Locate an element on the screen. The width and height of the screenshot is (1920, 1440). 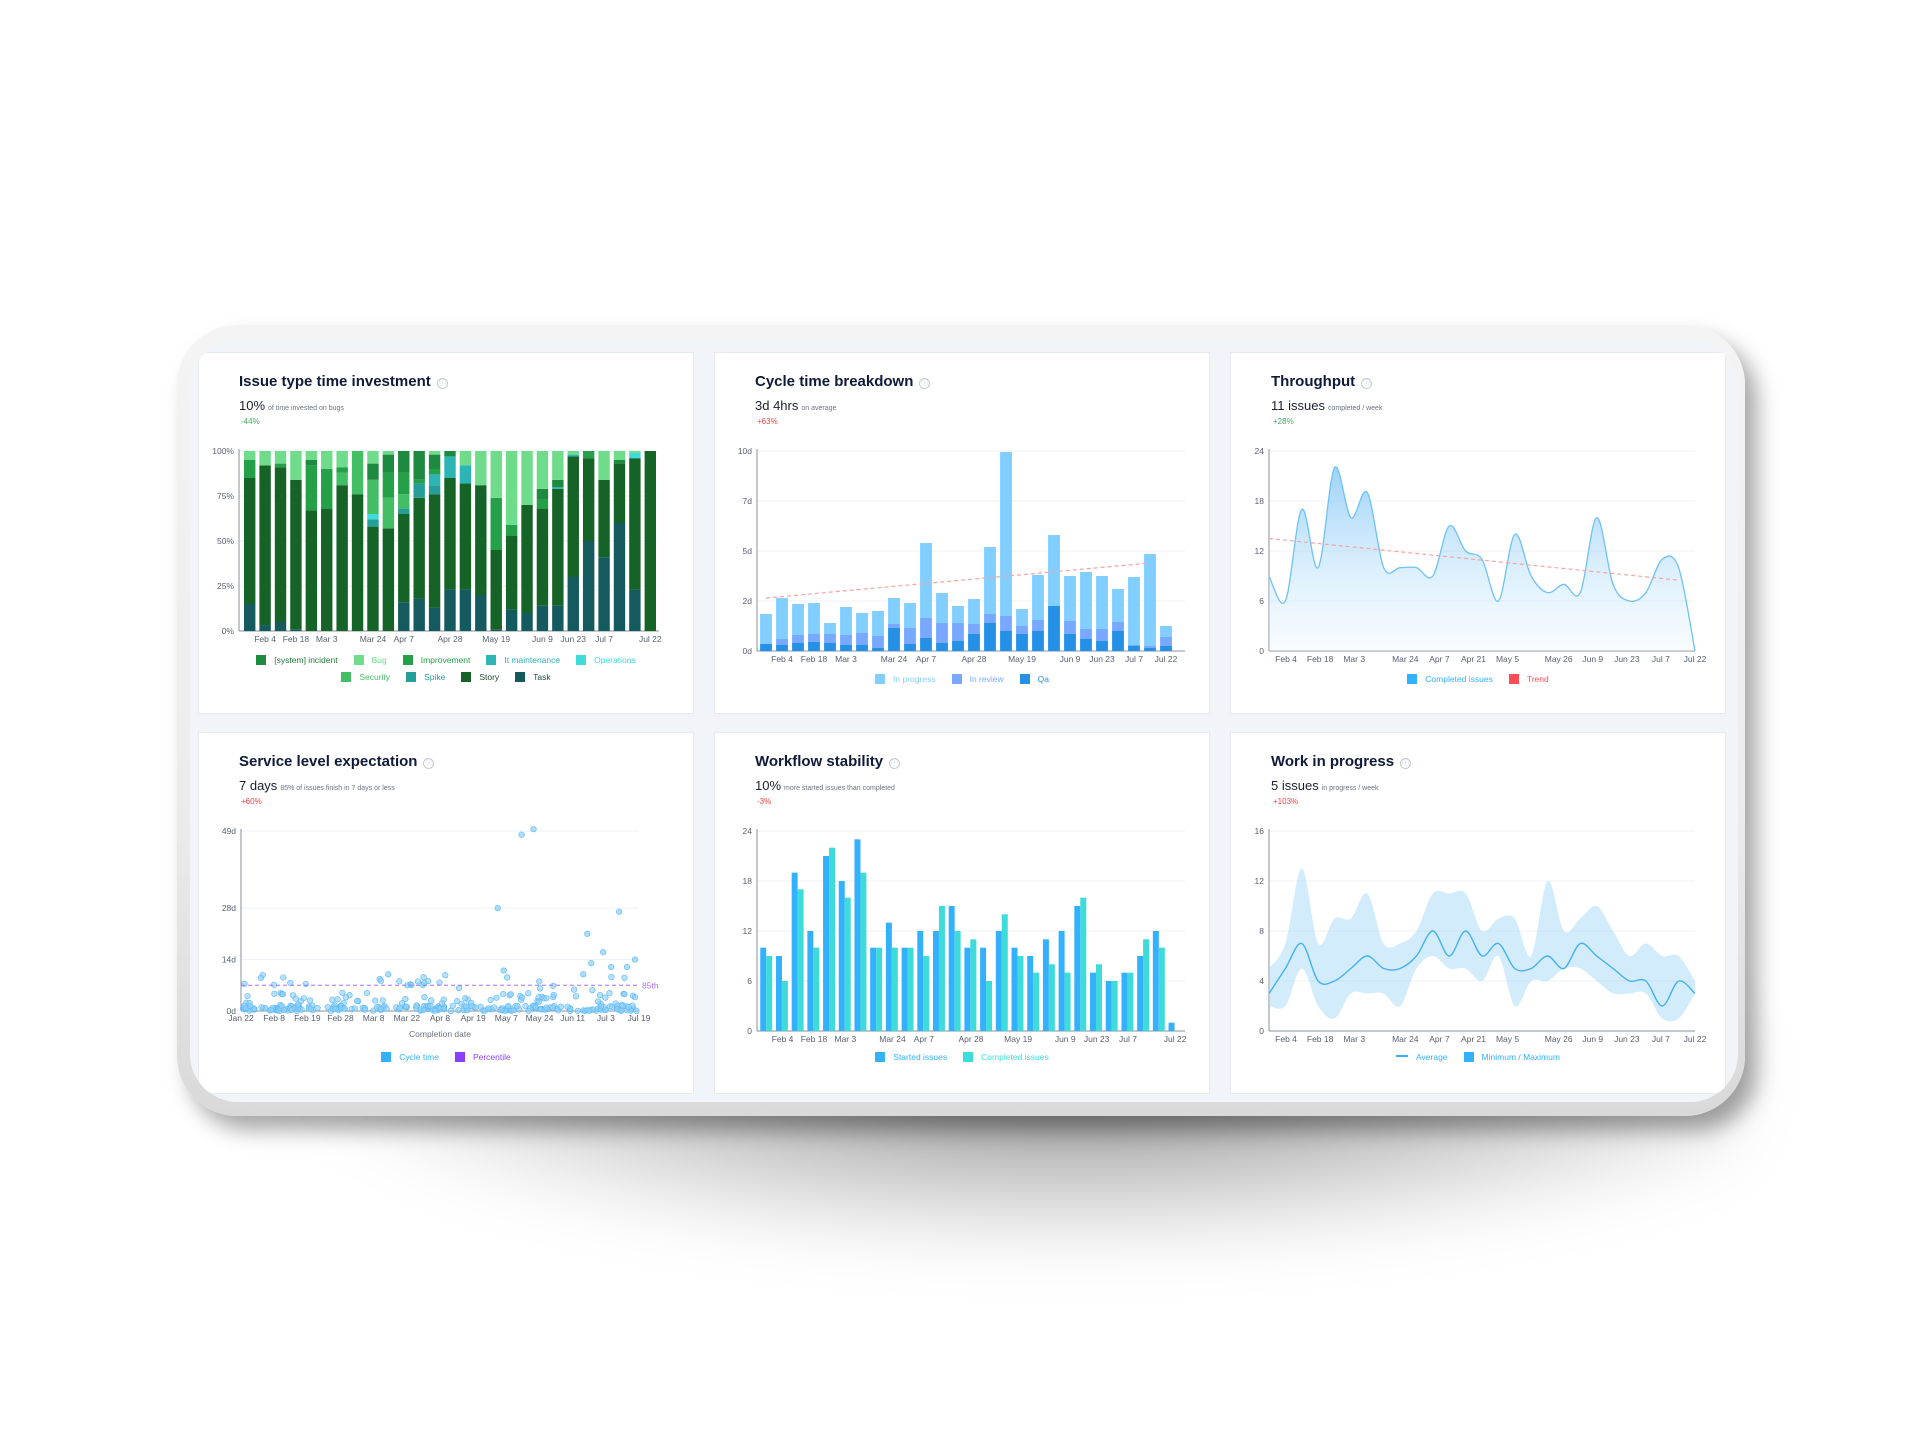
legend-label: Percentile is located at coordinates (491, 1057).